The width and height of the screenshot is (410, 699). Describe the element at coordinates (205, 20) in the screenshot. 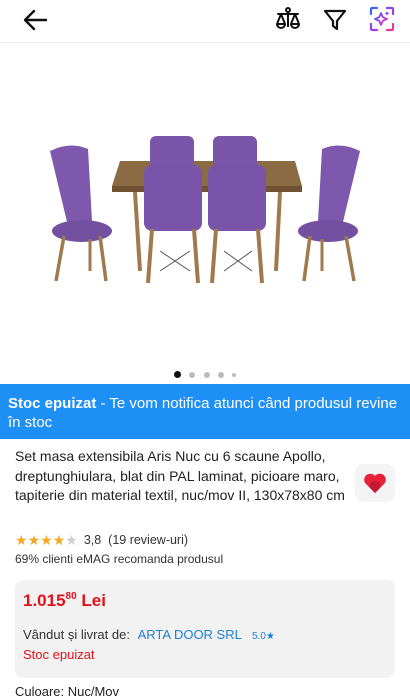

I see `top-toolbar` at that location.